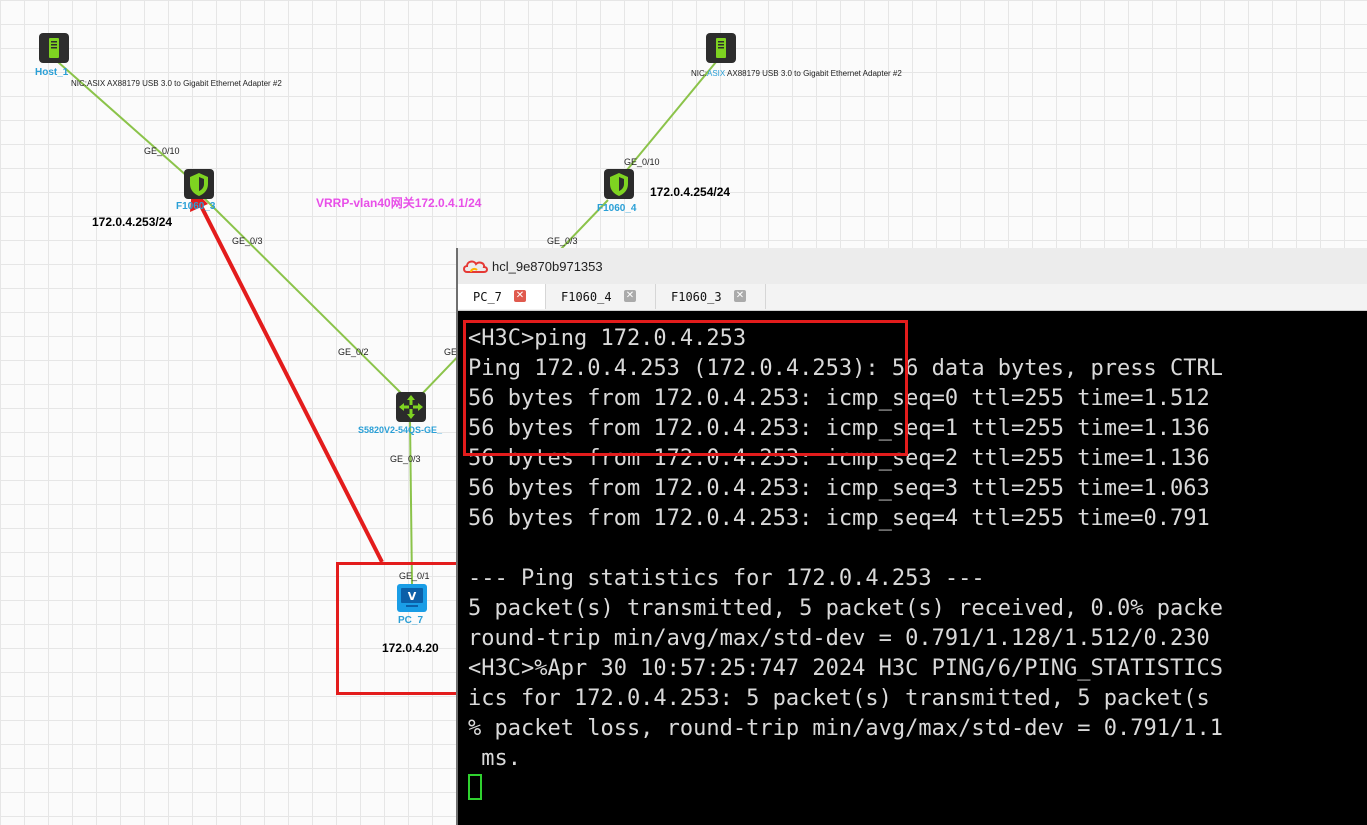  What do you see at coordinates (403, 628) in the screenshot?
I see `pc7-annotation-box` at bounding box center [403, 628].